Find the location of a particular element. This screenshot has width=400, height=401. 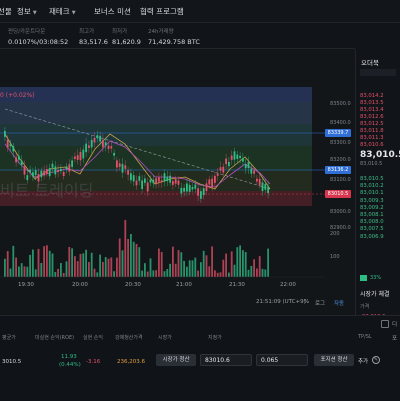

nav-bonus-mission: 보너스 미션 is located at coordinates (112, 11).